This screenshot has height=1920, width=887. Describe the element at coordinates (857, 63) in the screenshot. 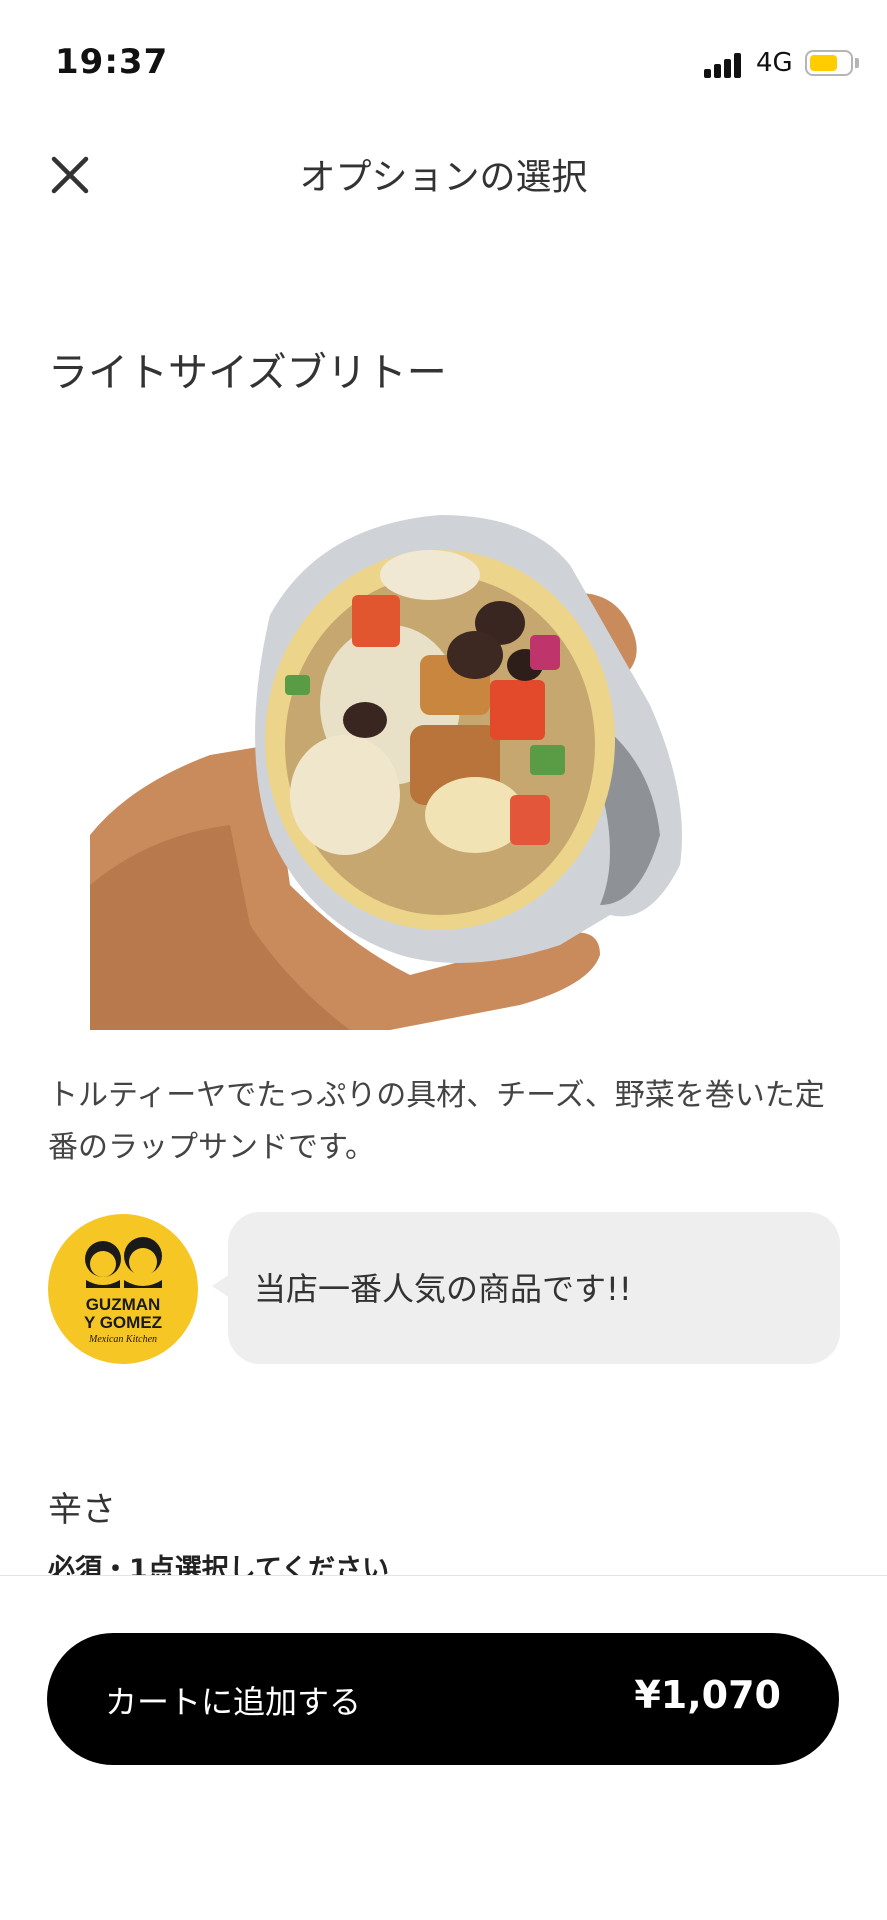

I see `battery-cap` at that location.